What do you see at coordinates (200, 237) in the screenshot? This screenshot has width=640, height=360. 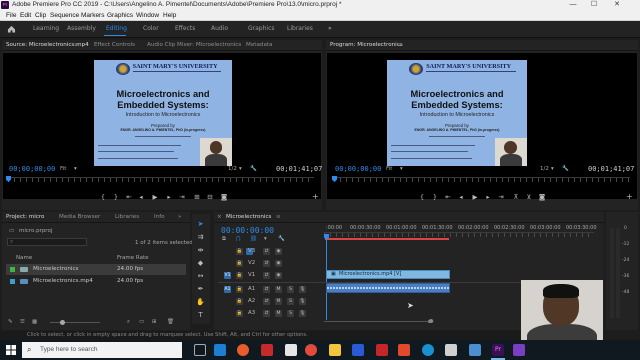 I see `track-select-tool-icon: ⇉` at bounding box center [200, 237].